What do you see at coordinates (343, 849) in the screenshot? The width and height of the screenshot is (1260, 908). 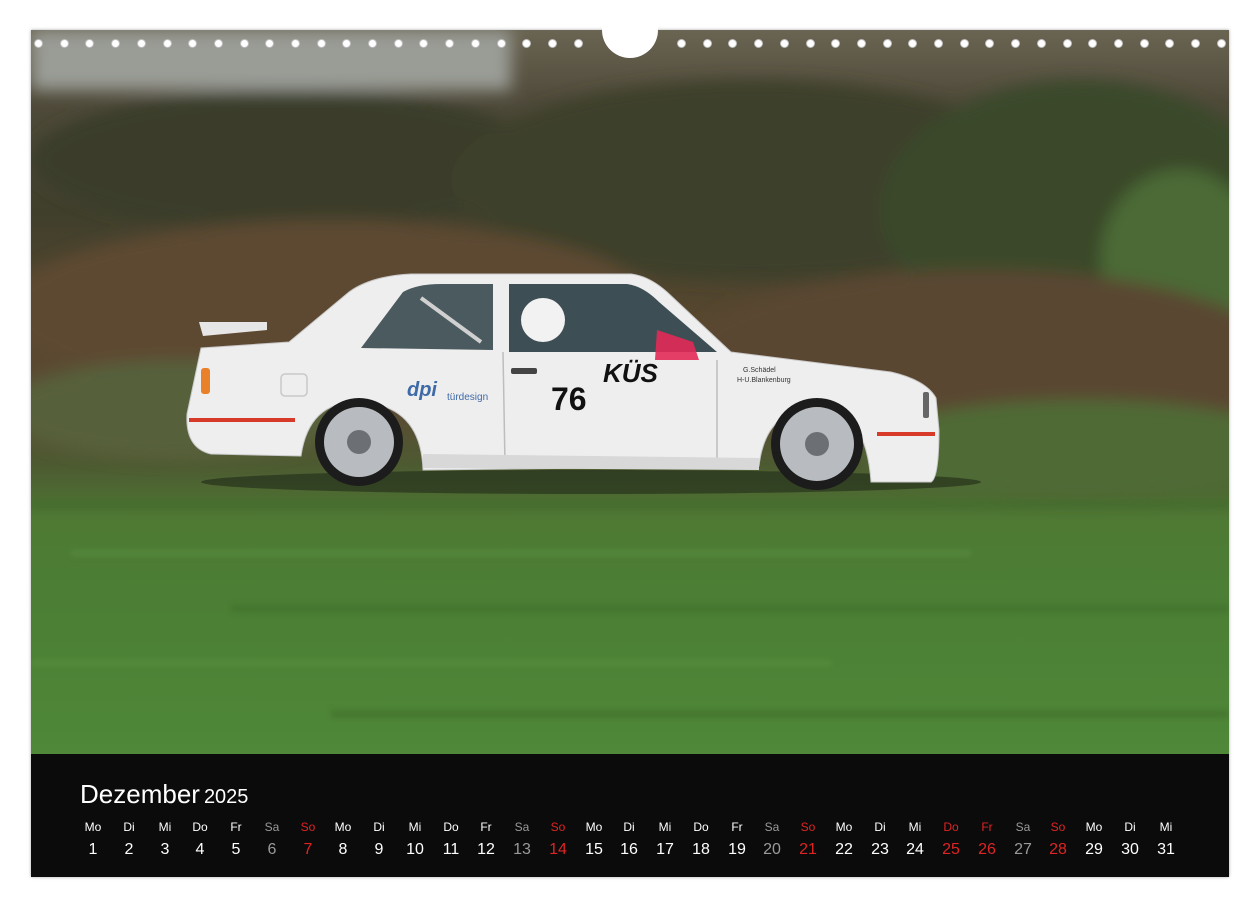 I see `day-number: 8` at bounding box center [343, 849].